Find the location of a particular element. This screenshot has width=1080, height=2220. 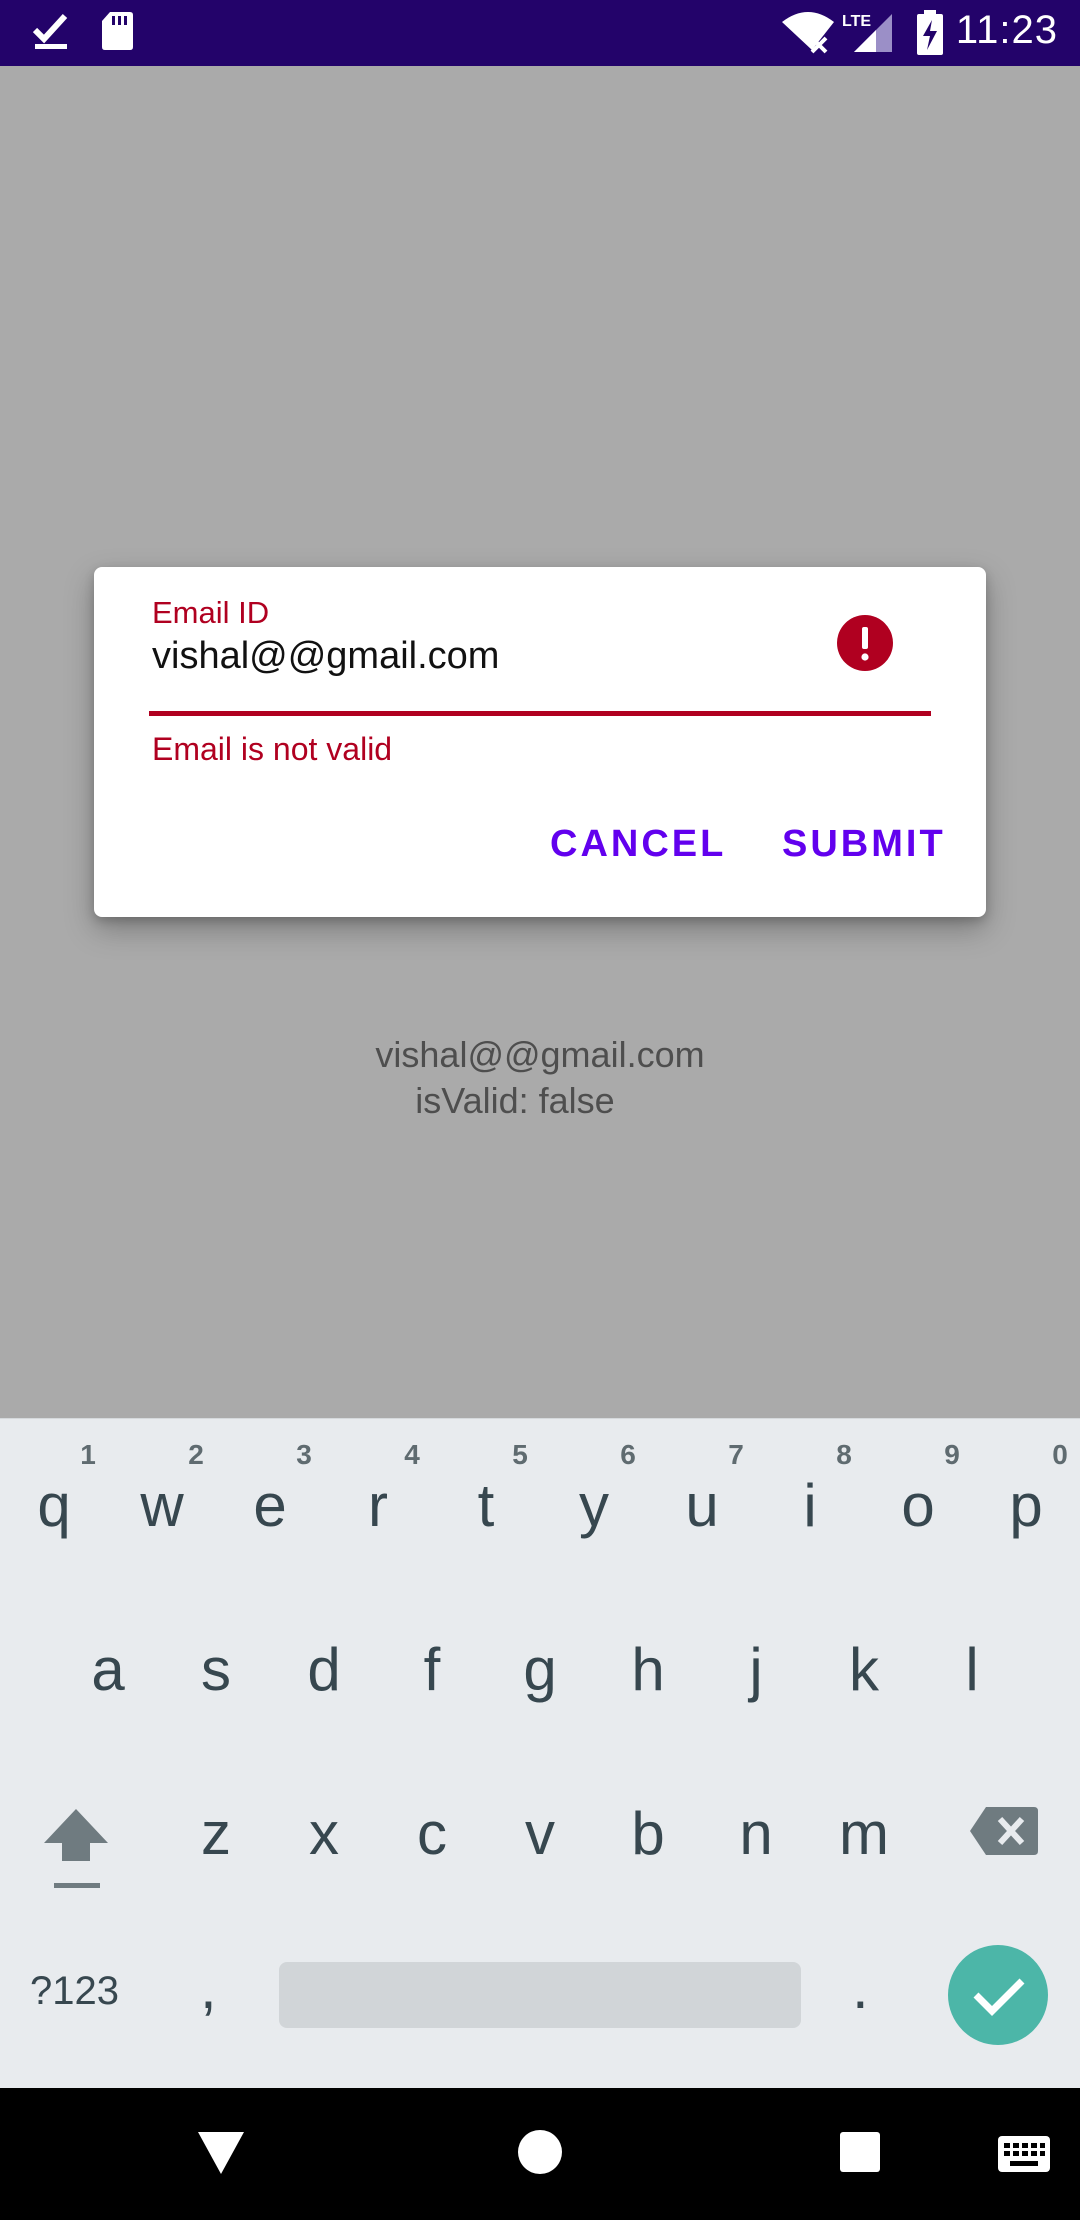

submit-button: SUBMIT is located at coordinates (864, 844).